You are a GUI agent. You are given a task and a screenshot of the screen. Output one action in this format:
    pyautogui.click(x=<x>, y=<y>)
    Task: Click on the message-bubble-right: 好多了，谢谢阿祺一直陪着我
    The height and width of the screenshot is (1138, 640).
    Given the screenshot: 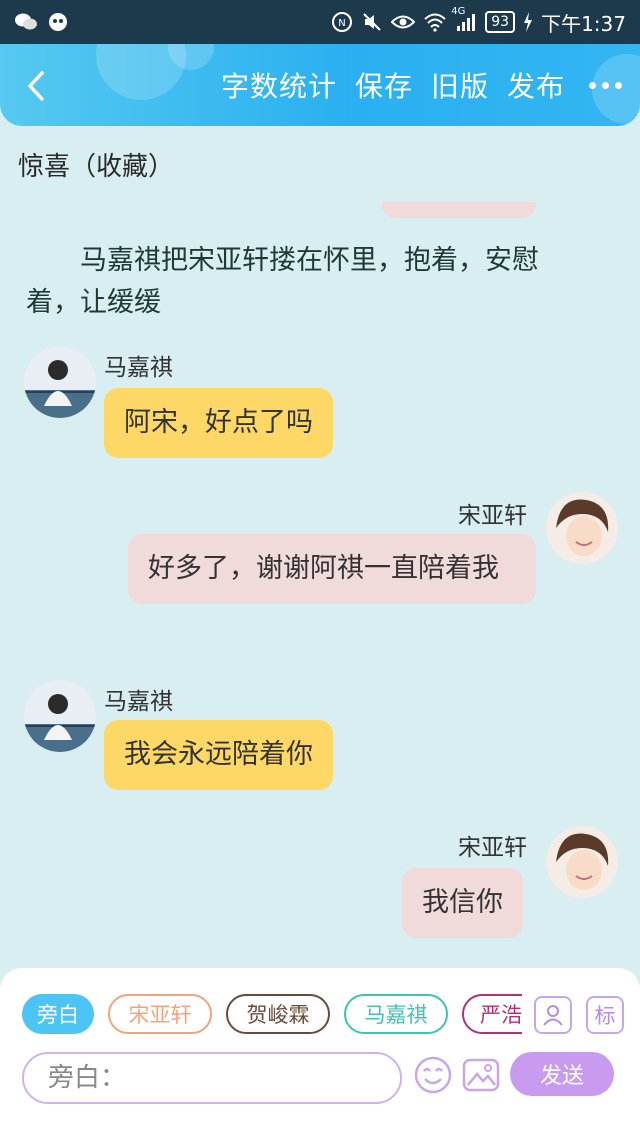 What is the action you would take?
    pyautogui.click(x=332, y=569)
    